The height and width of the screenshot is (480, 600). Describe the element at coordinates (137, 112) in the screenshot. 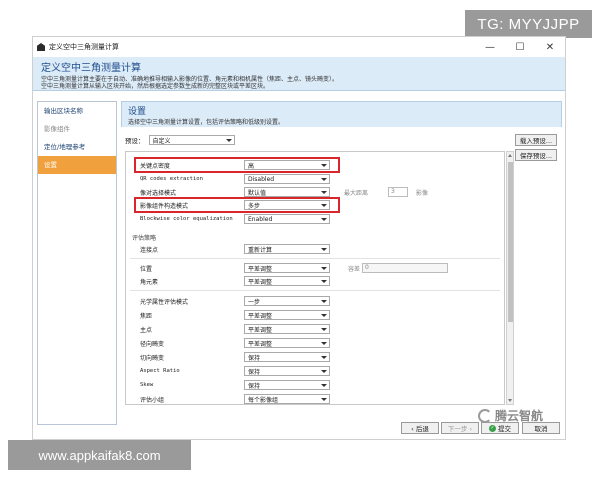

I see `settings-title: 设置` at that location.